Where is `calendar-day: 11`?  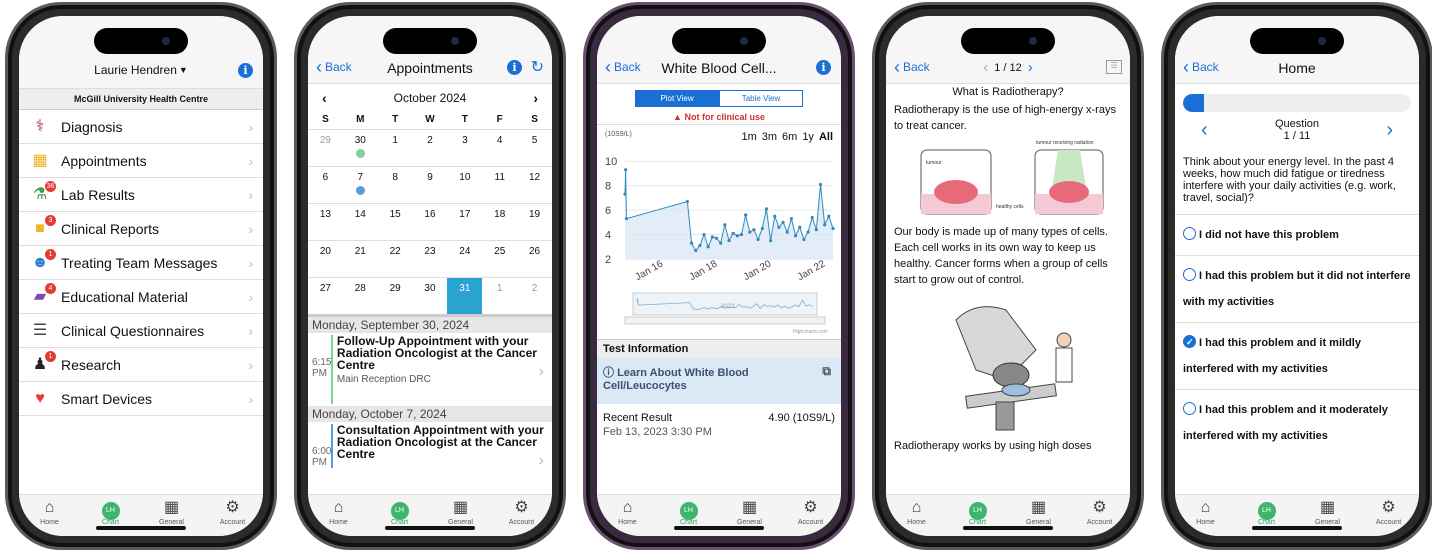
calendar-day: 11 is located at coordinates (500, 184).